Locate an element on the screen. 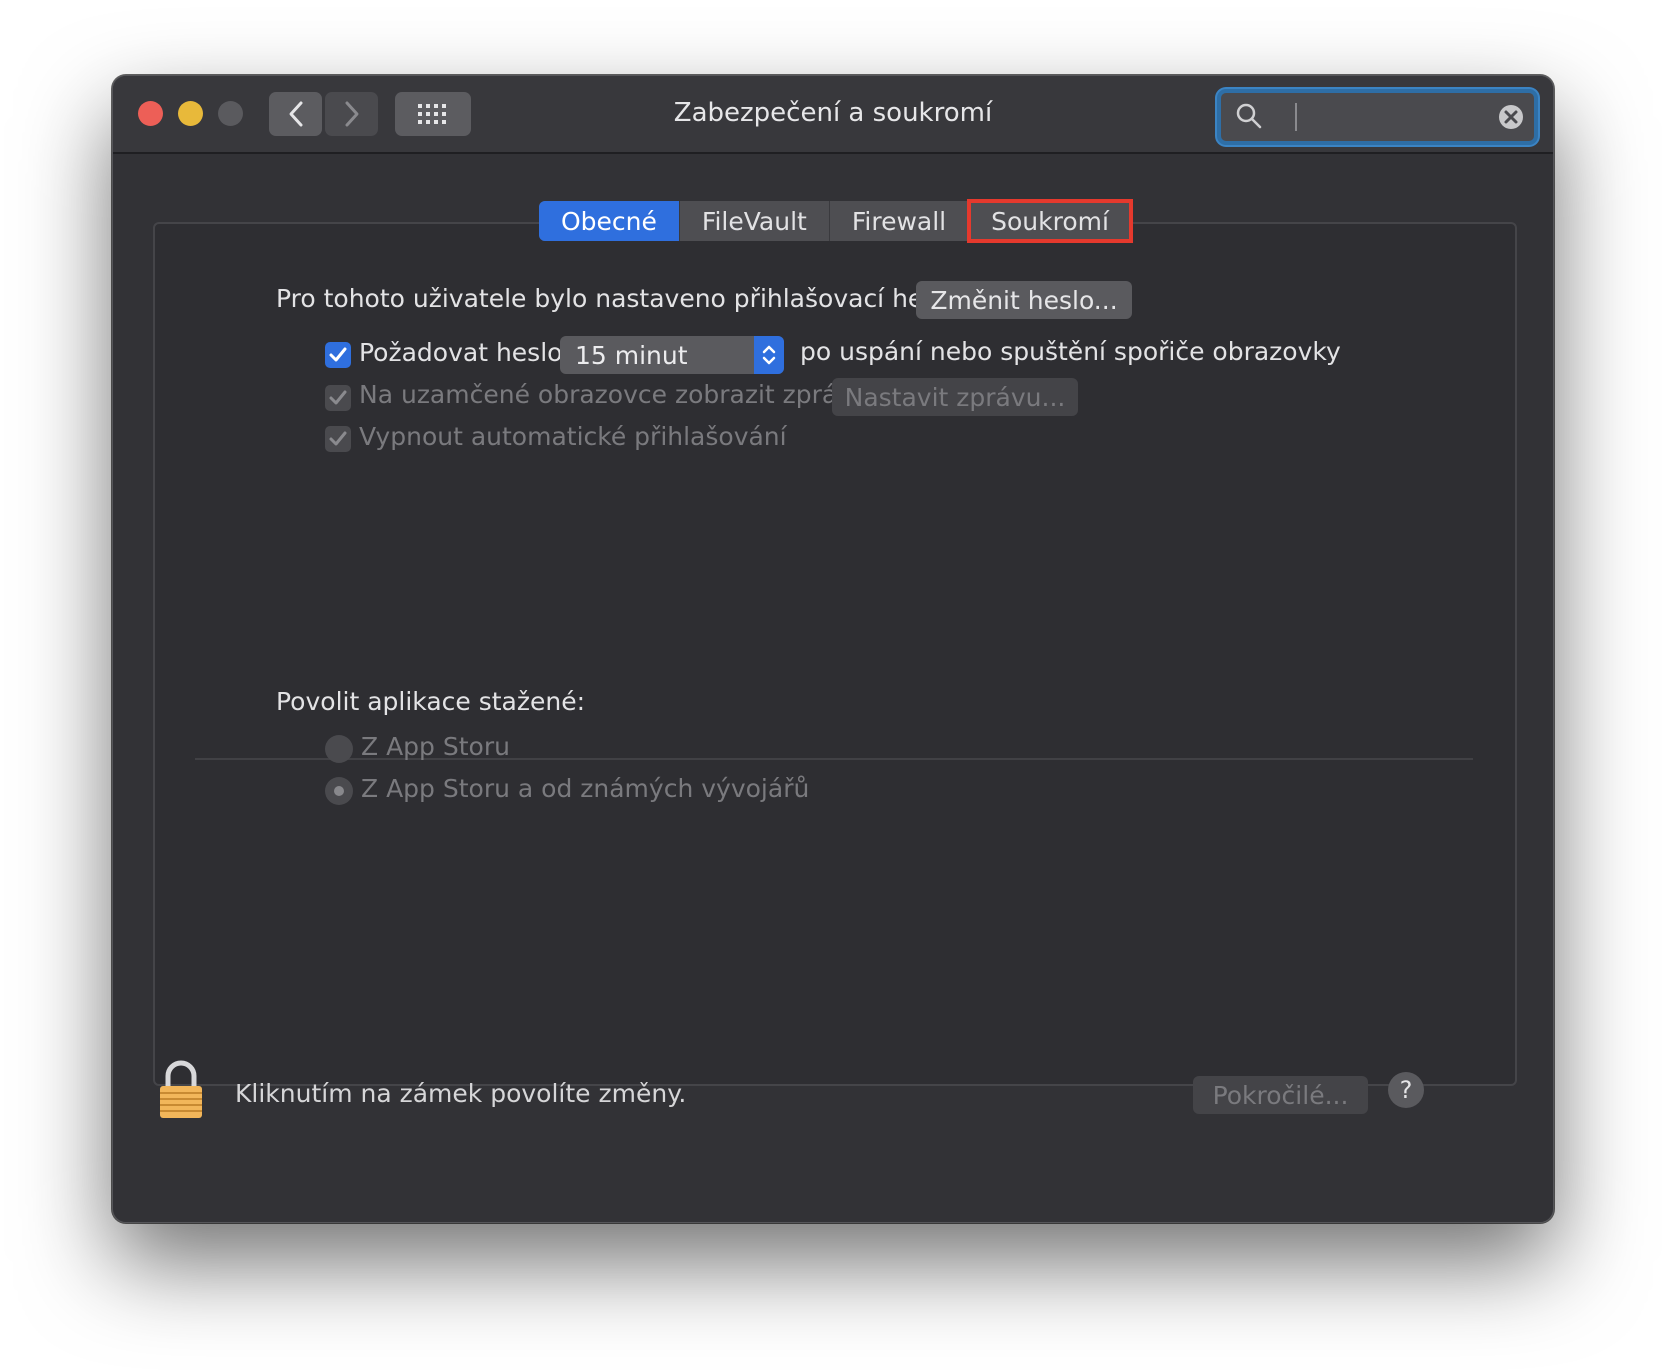  lock-icon is located at coordinates (181, 1090).